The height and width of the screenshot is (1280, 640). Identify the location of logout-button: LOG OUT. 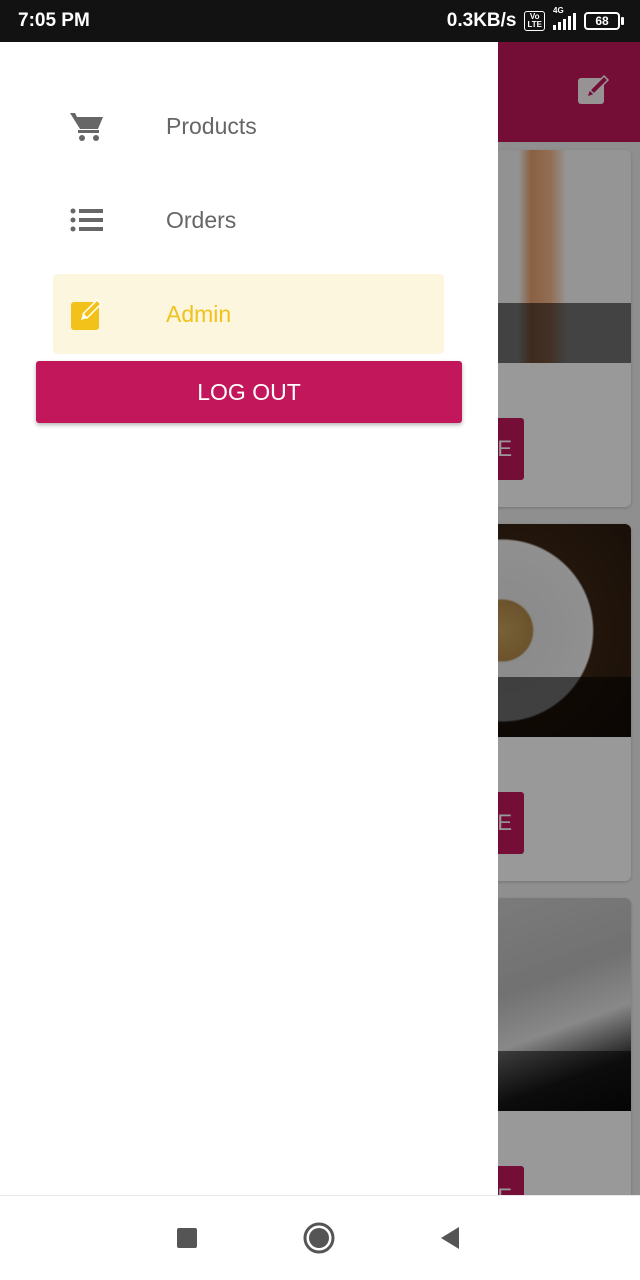
(249, 392).